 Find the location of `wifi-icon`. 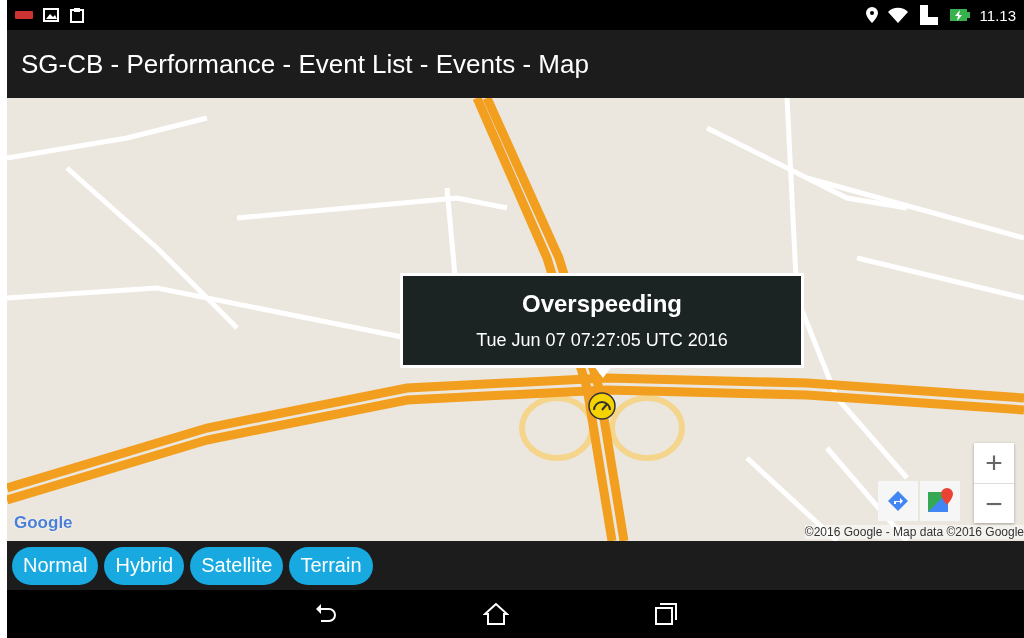

wifi-icon is located at coordinates (897, 15).